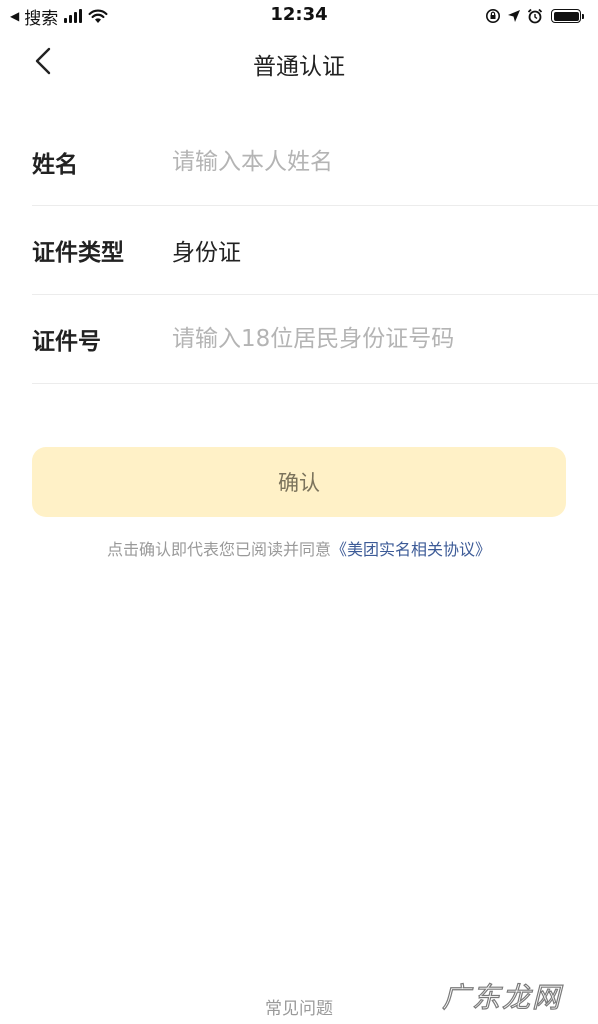  I want to click on id-number-label: 证件号, so click(66, 342).